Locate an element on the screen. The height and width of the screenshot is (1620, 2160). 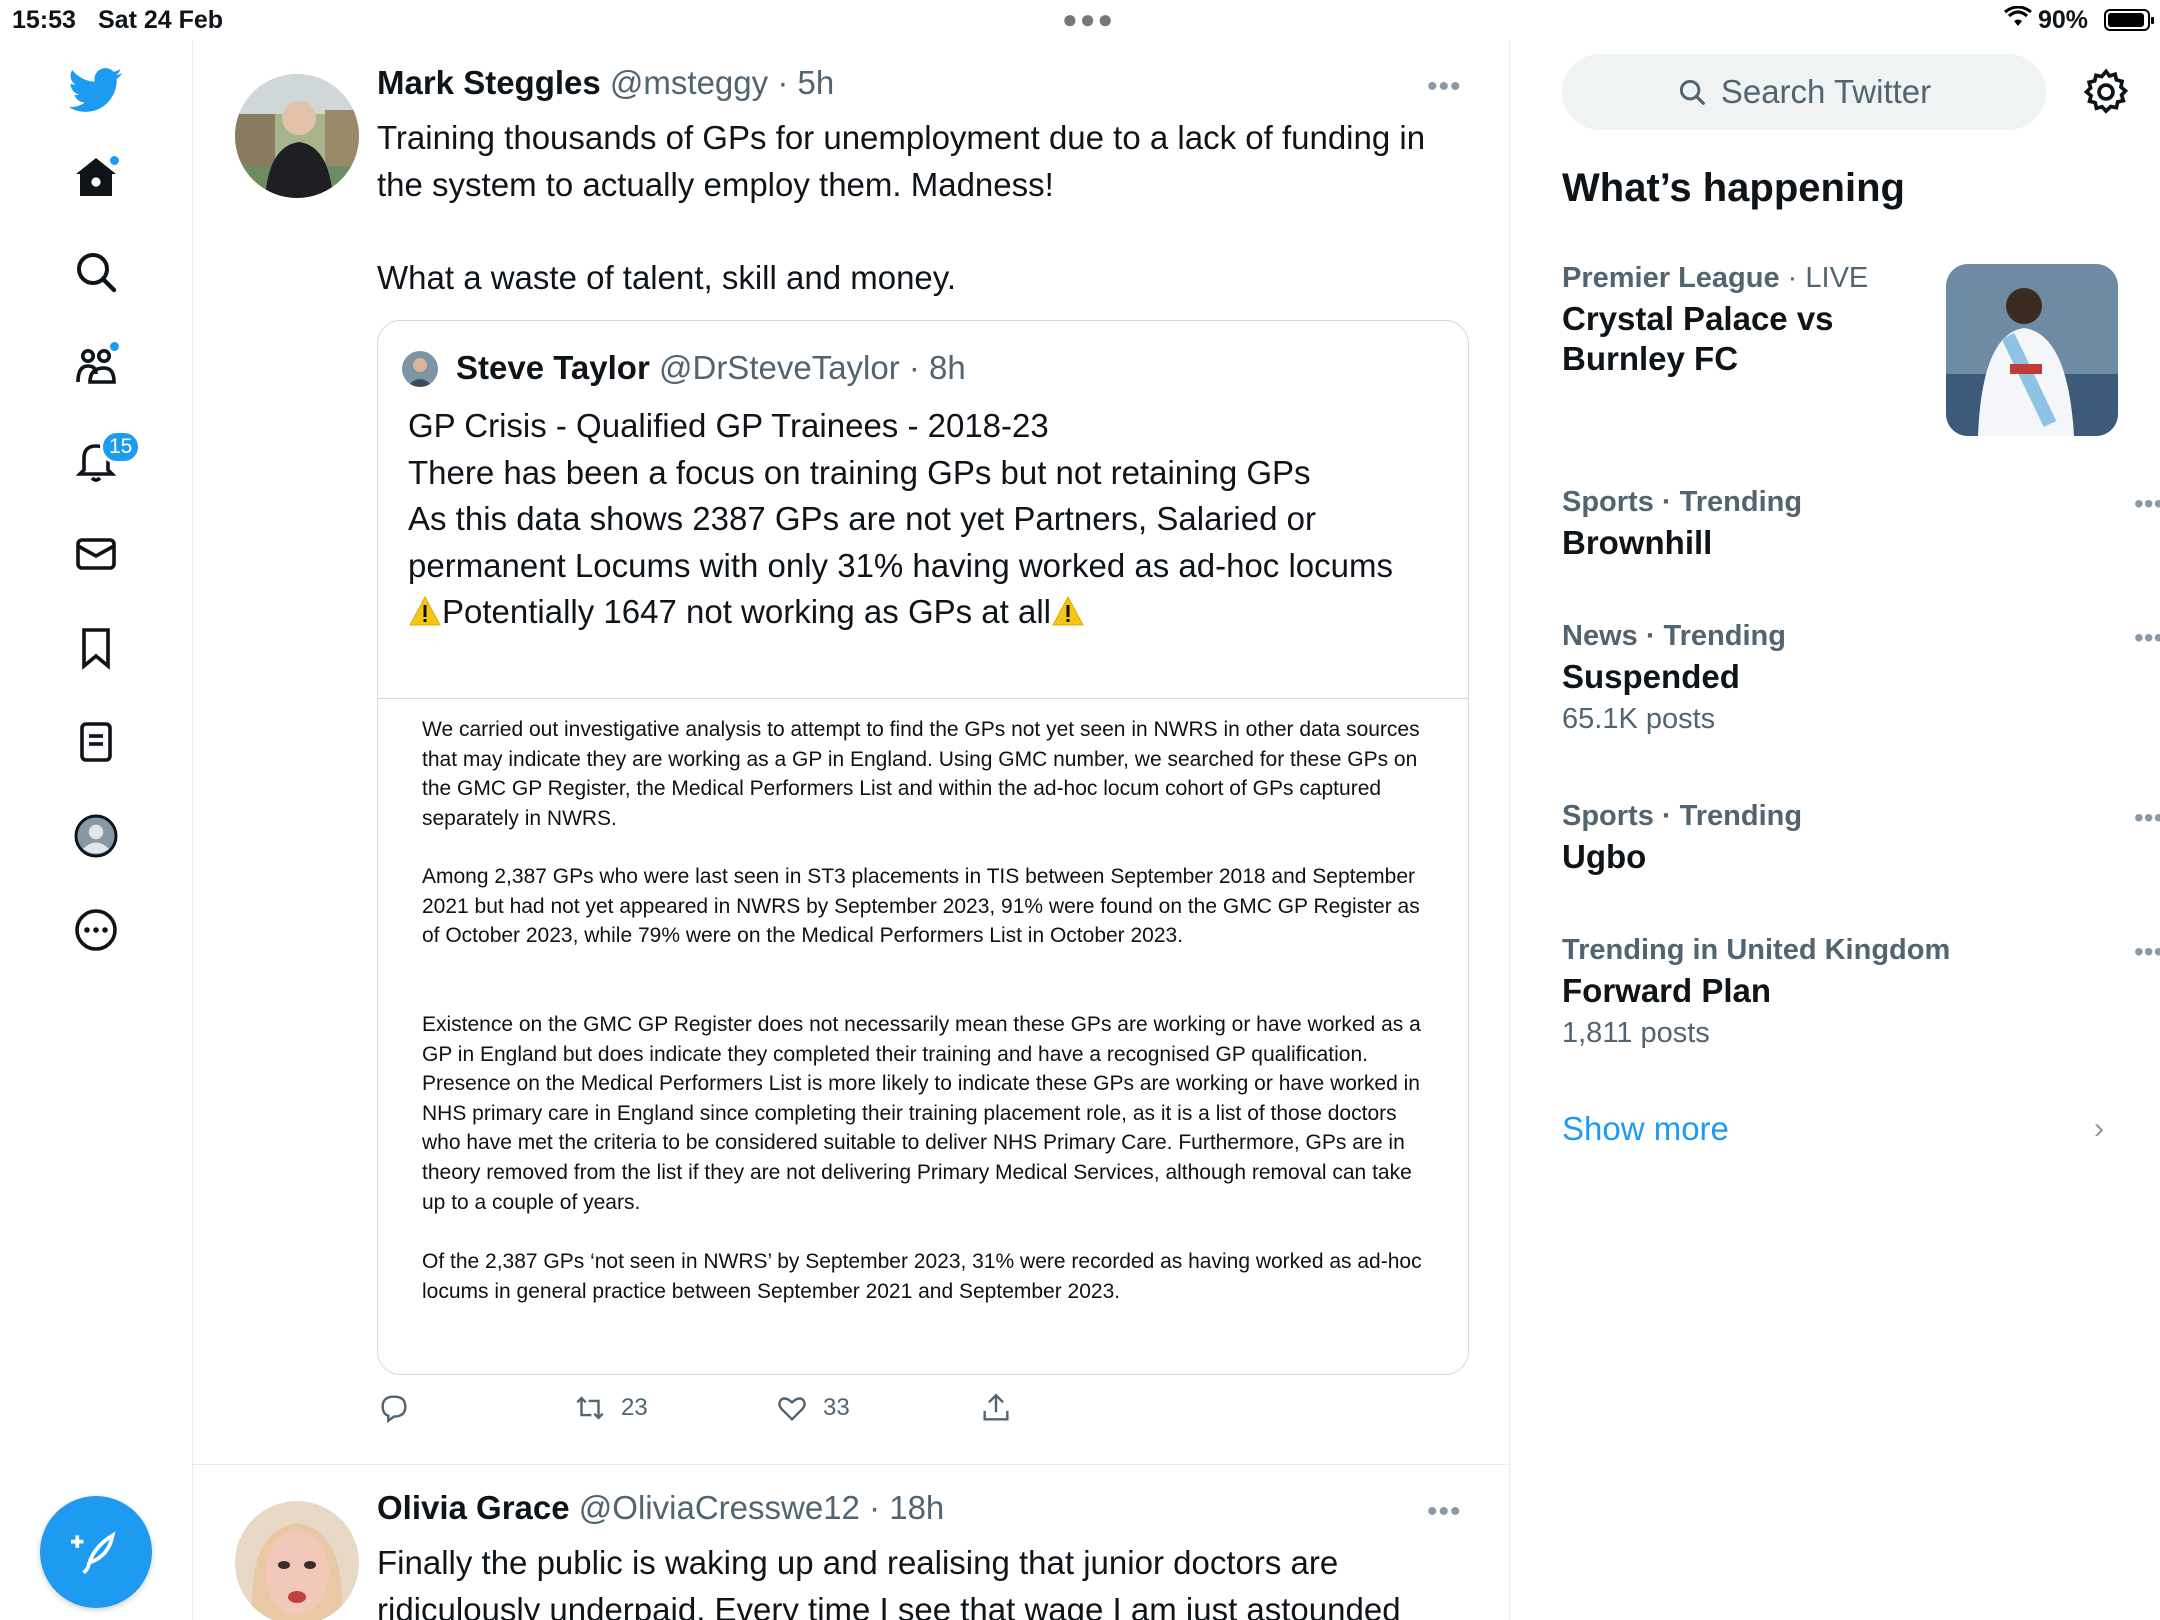
quoted-author-handle: @DrSteveTaylor is located at coordinates (779, 367).